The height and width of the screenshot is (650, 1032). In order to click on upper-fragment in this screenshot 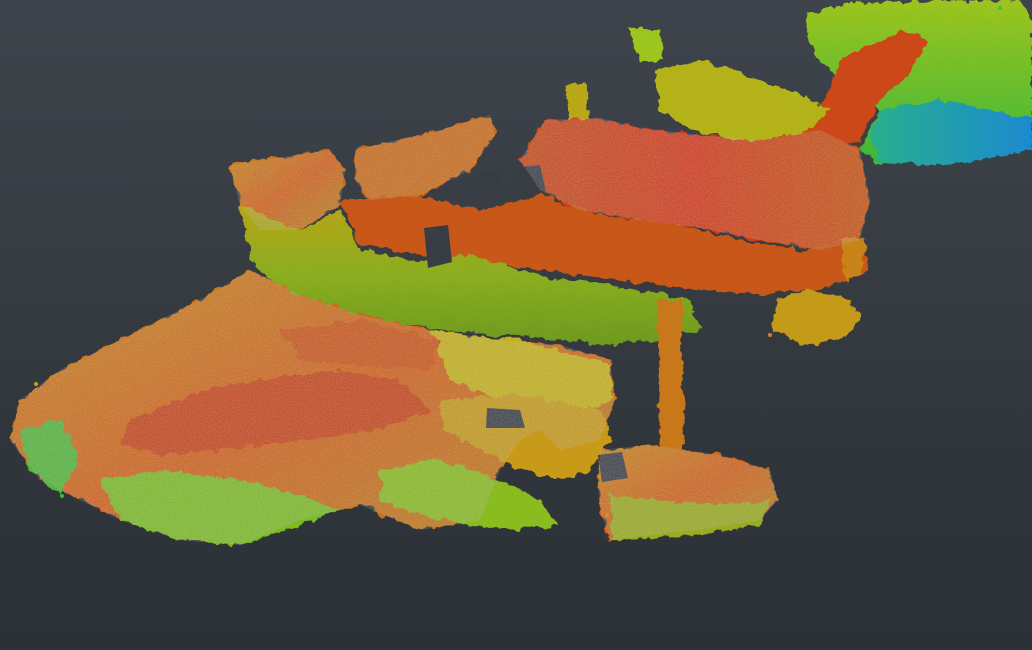, I will do `click(645, 45)`.